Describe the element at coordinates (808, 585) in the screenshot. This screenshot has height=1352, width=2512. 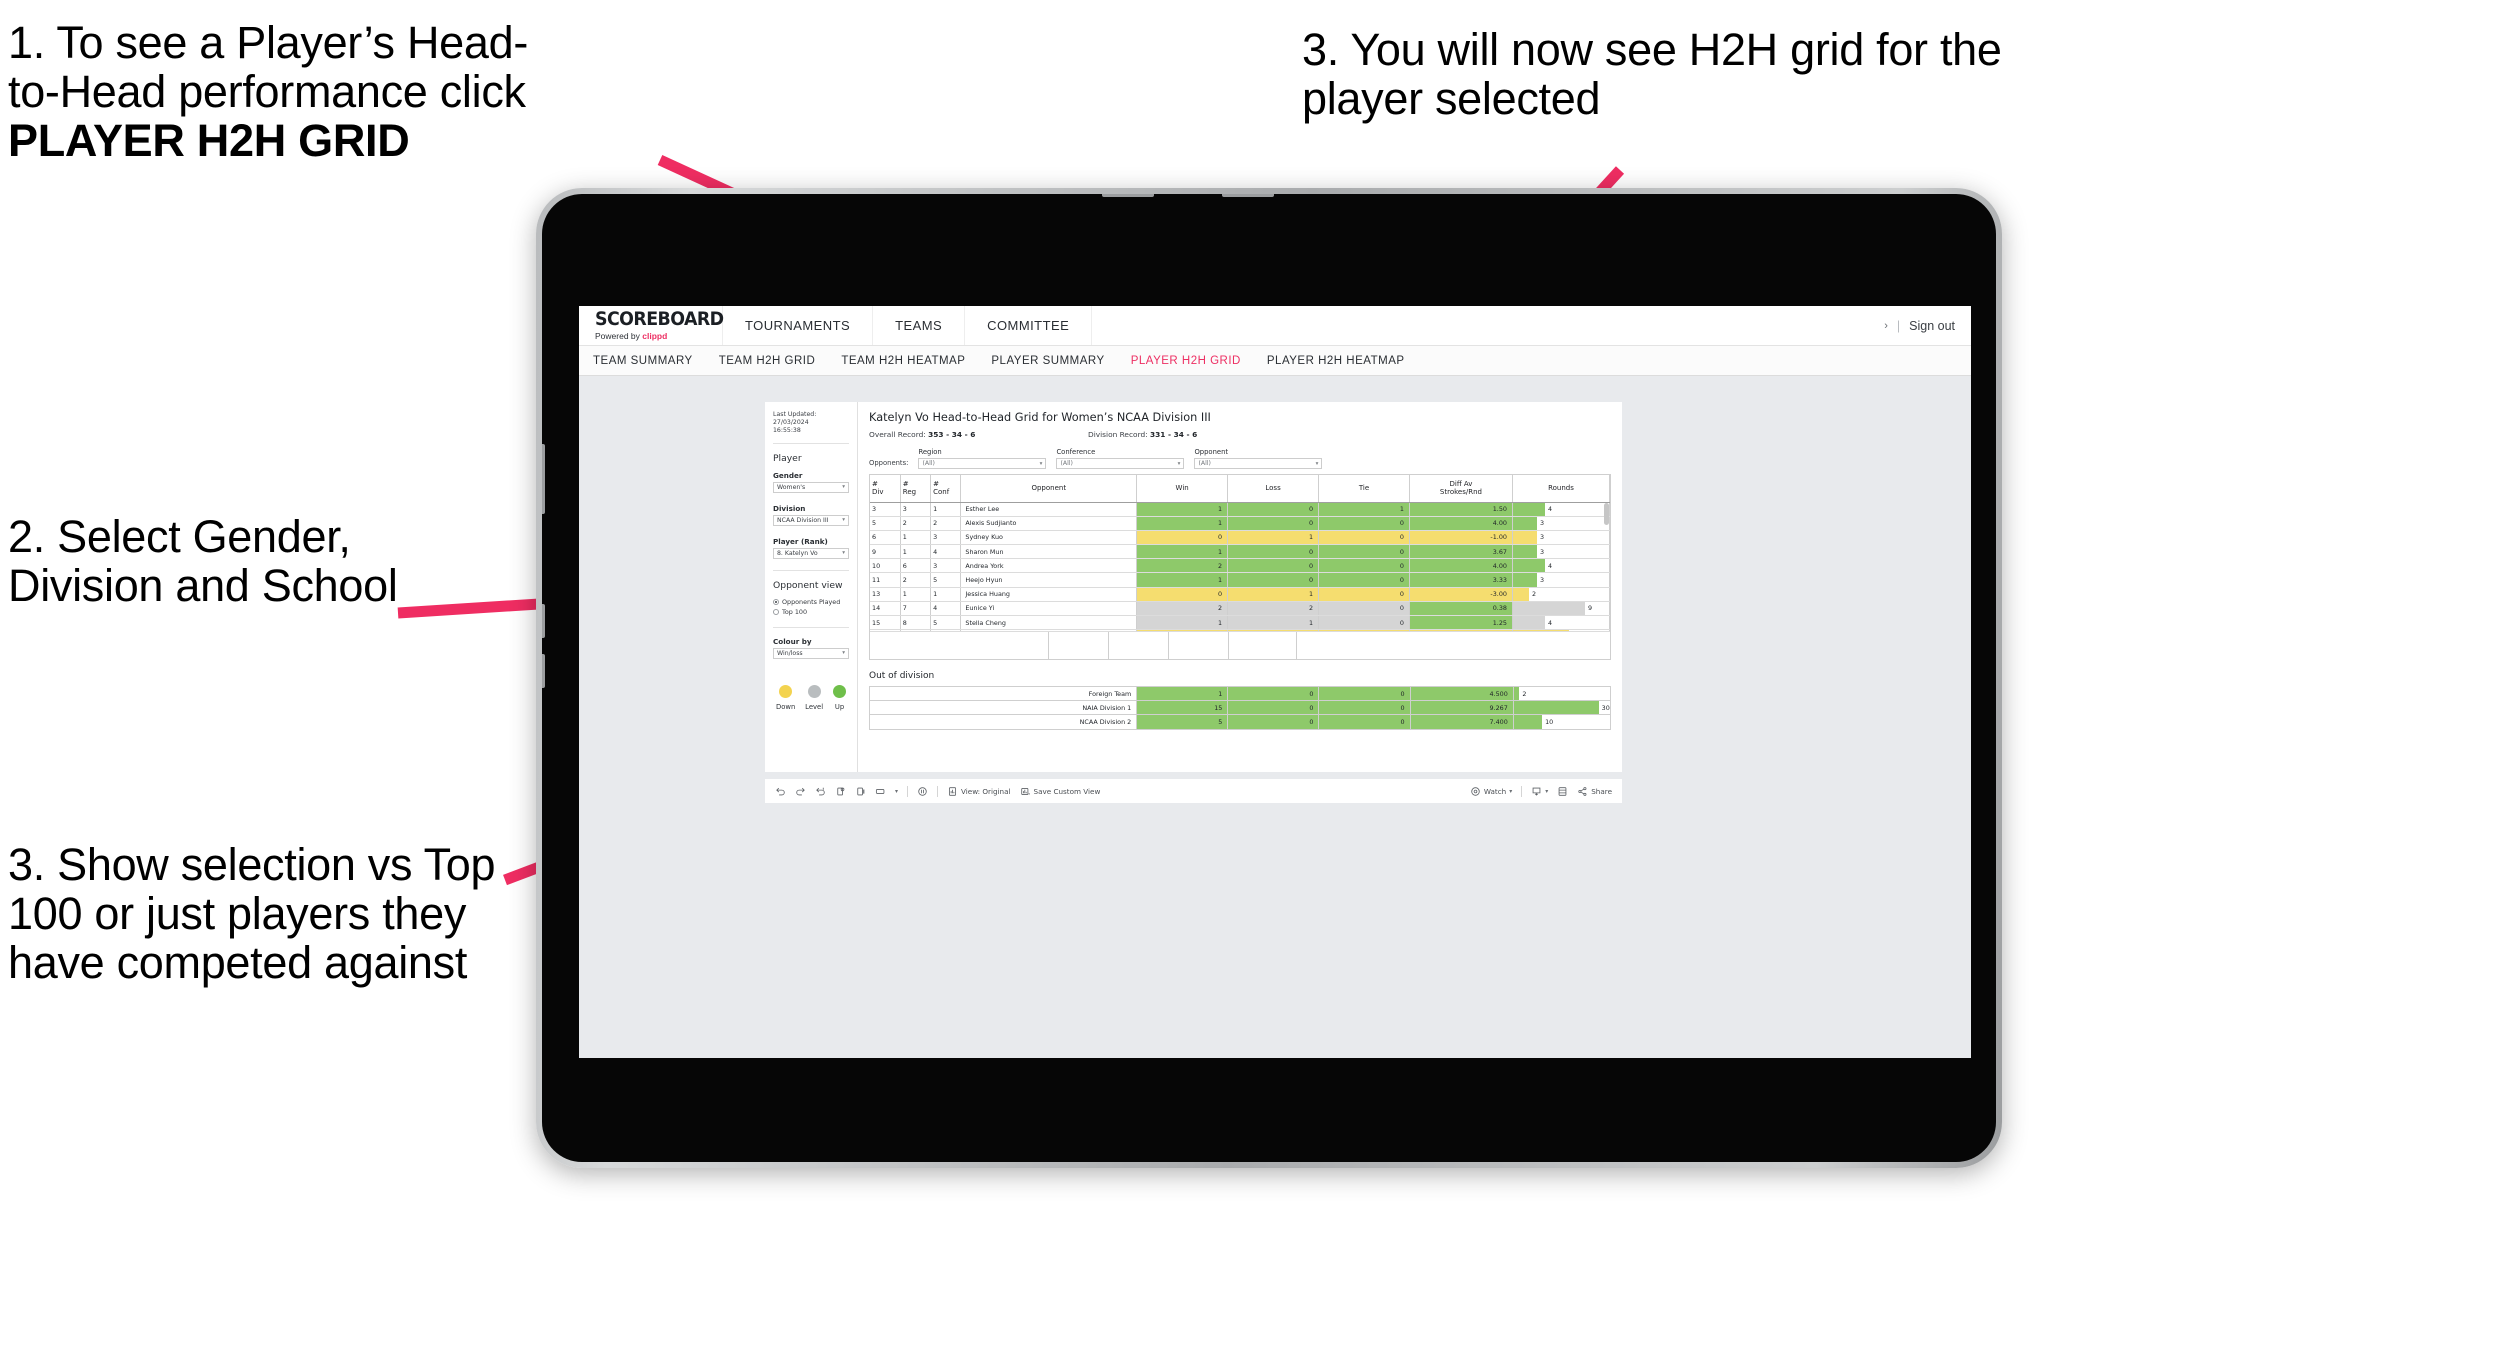
I see `opponent-view-heading: Opponent view` at that location.